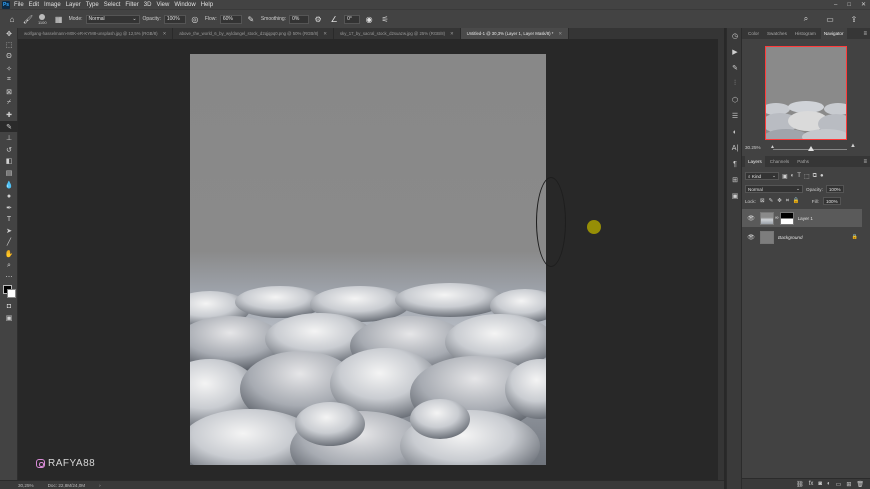  What do you see at coordinates (735, 132) in the screenshot?
I see `adjustments-icon: ◐` at bounding box center [735, 132].